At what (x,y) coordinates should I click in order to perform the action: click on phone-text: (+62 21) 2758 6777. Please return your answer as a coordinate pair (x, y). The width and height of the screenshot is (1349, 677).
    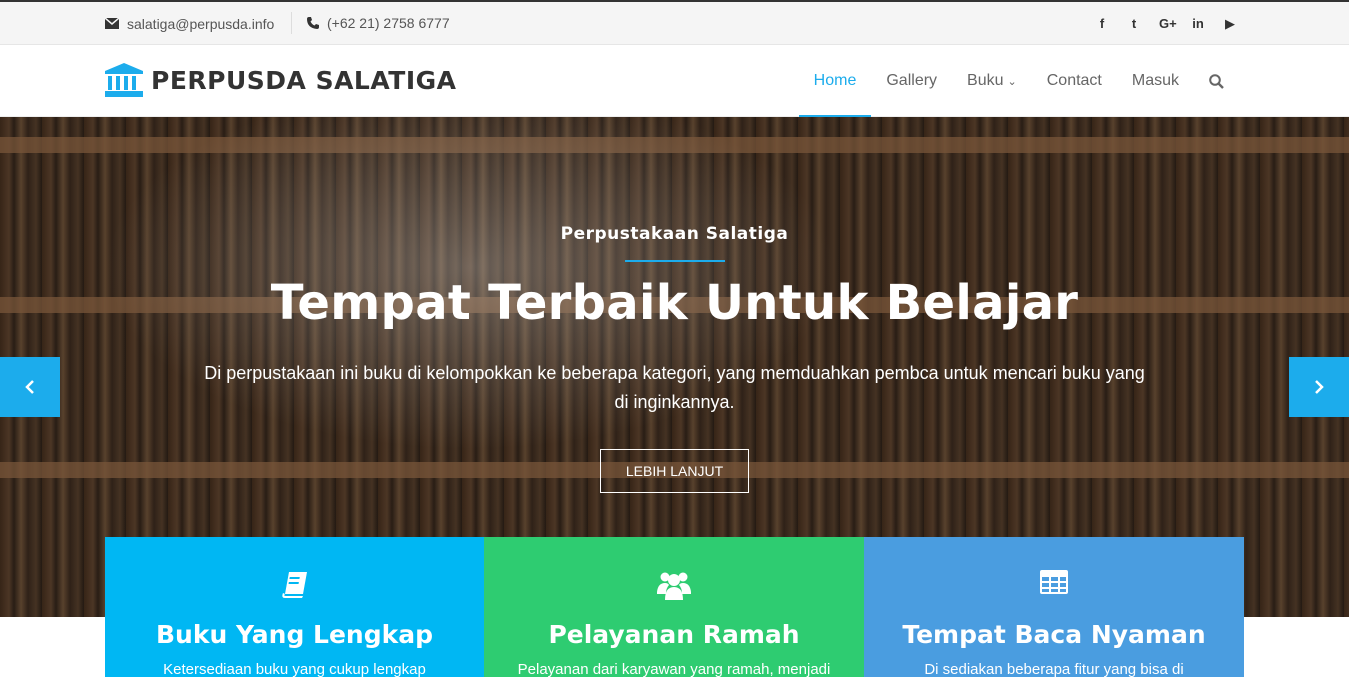
    Looking at the image, I should click on (388, 23).